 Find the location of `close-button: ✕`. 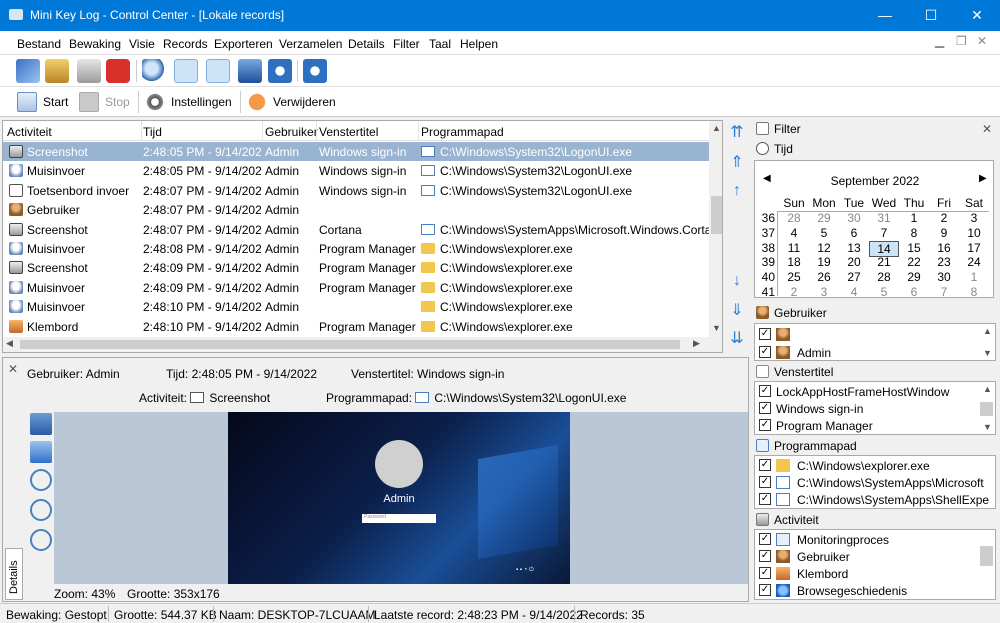

close-button: ✕ is located at coordinates (977, 15).